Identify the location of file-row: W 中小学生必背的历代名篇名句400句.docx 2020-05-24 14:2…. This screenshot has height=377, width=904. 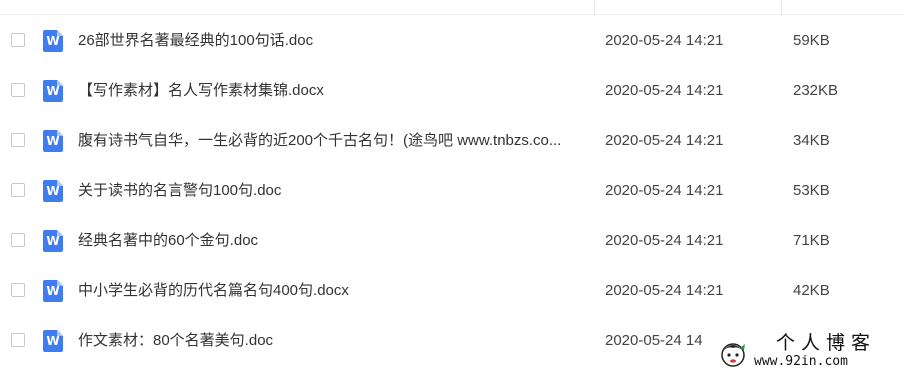
(452, 290).